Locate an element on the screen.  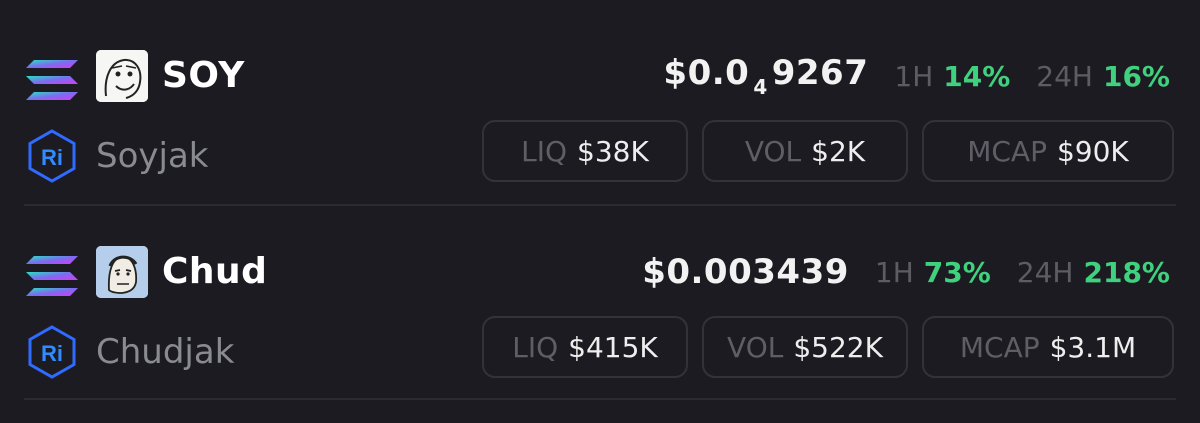
volume-pill: VOL $522K is located at coordinates (805, 347).